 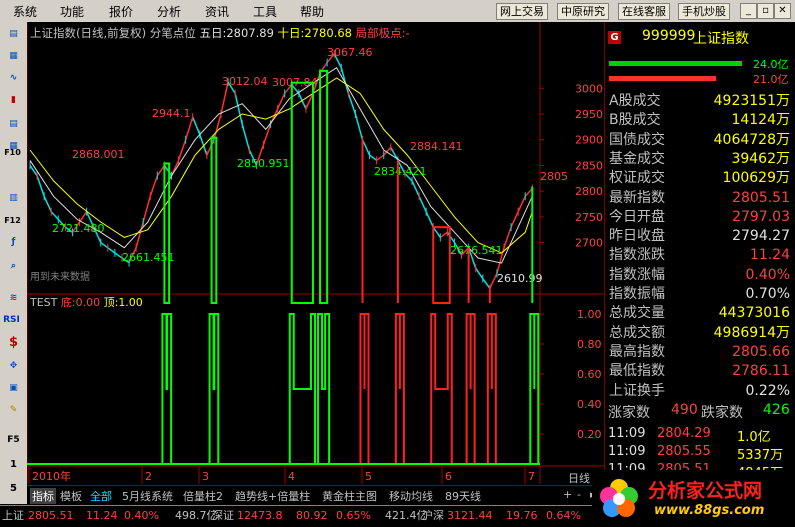 I want to click on digit-1-icon: 1, so click(x=13, y=464).